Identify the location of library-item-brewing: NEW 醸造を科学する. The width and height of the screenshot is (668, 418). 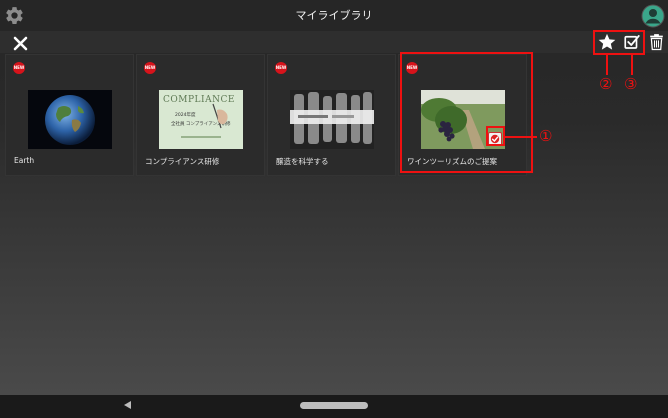
(331, 115).